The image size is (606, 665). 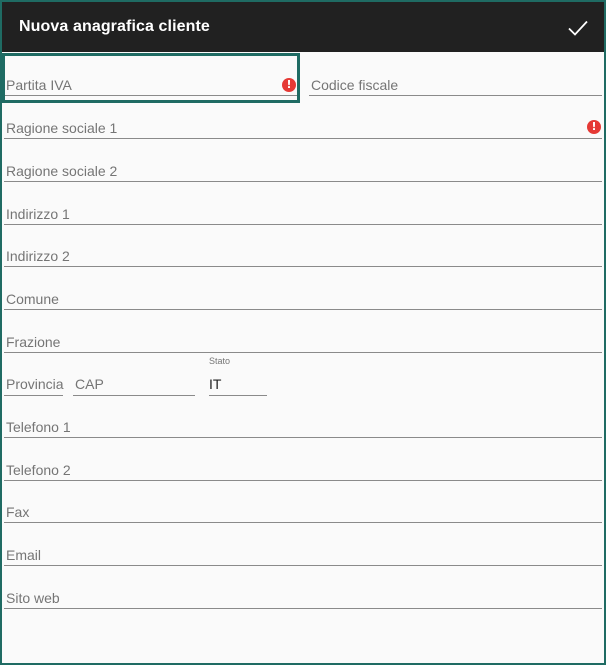 I want to click on ragione-sociale-1-field: Ragione sociale 1 !, so click(x=303, y=122).